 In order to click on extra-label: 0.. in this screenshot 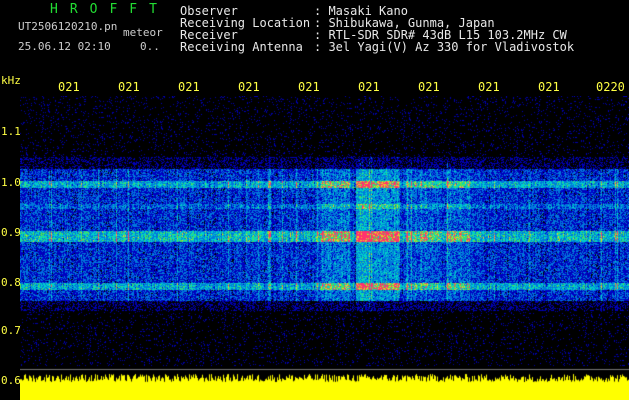, I will do `click(150, 46)`.